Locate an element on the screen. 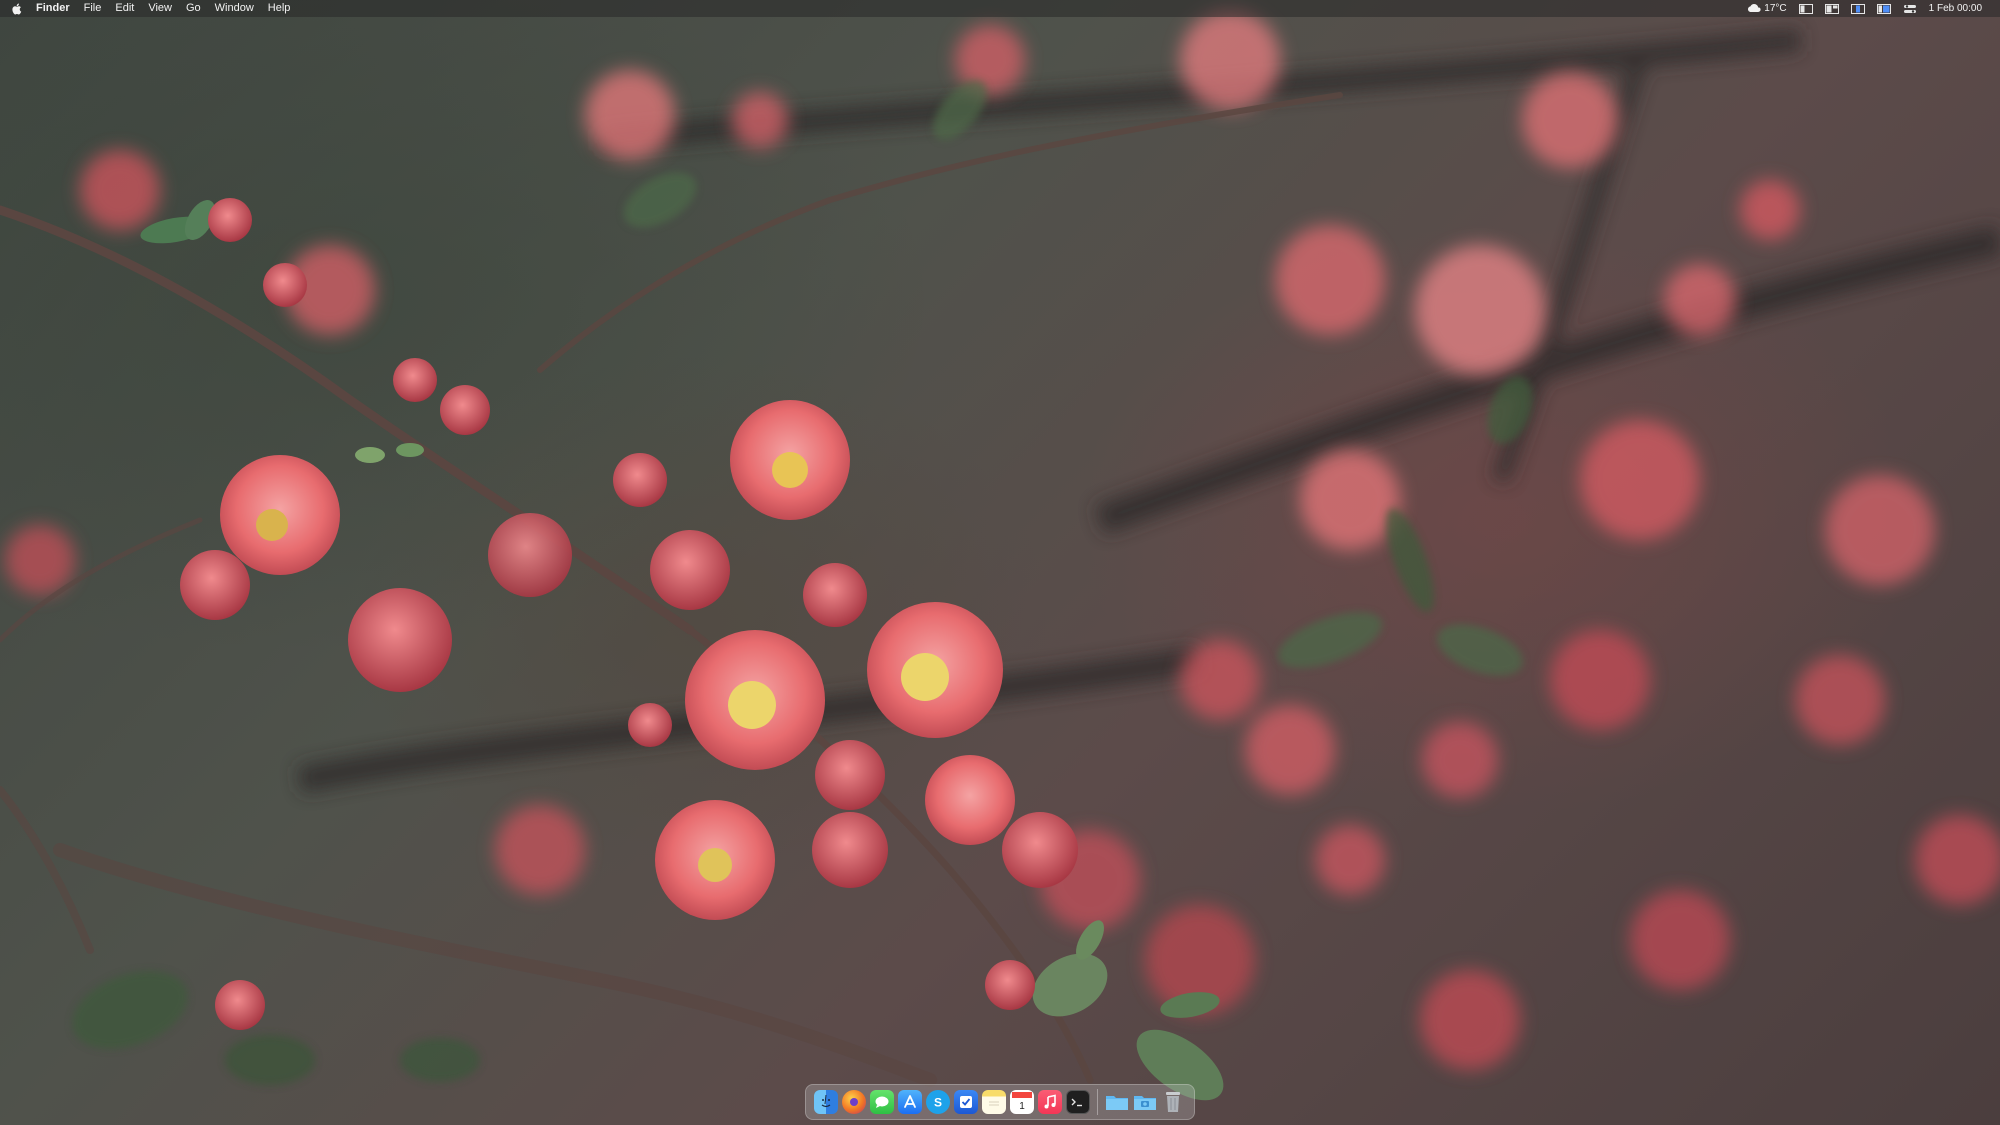 The image size is (2000, 1125). app-store-icon is located at coordinates (910, 1101).